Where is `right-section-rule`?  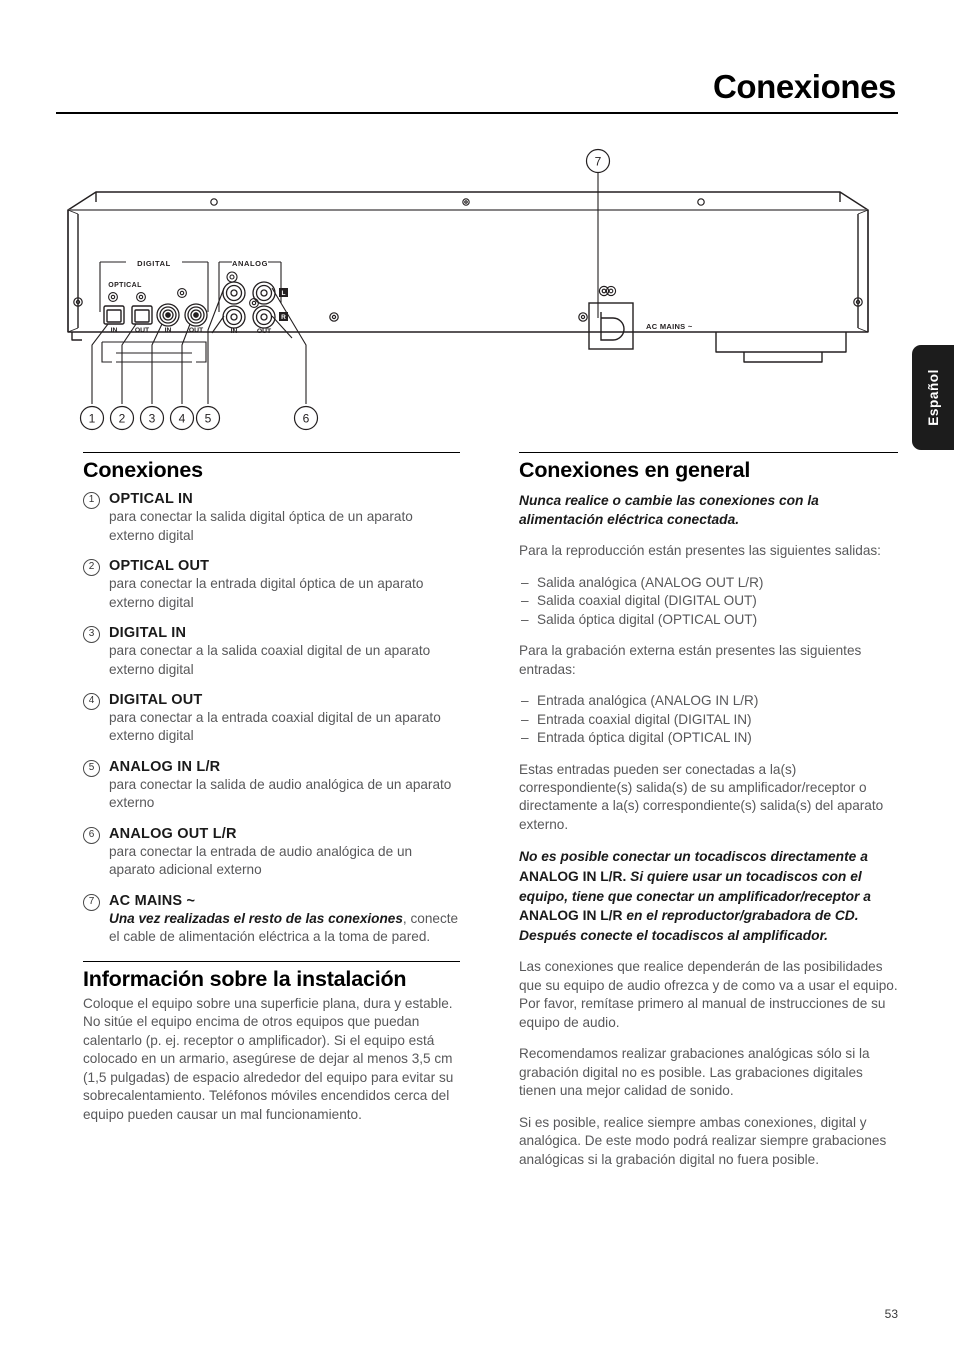
right-section-rule is located at coordinates (708, 452).